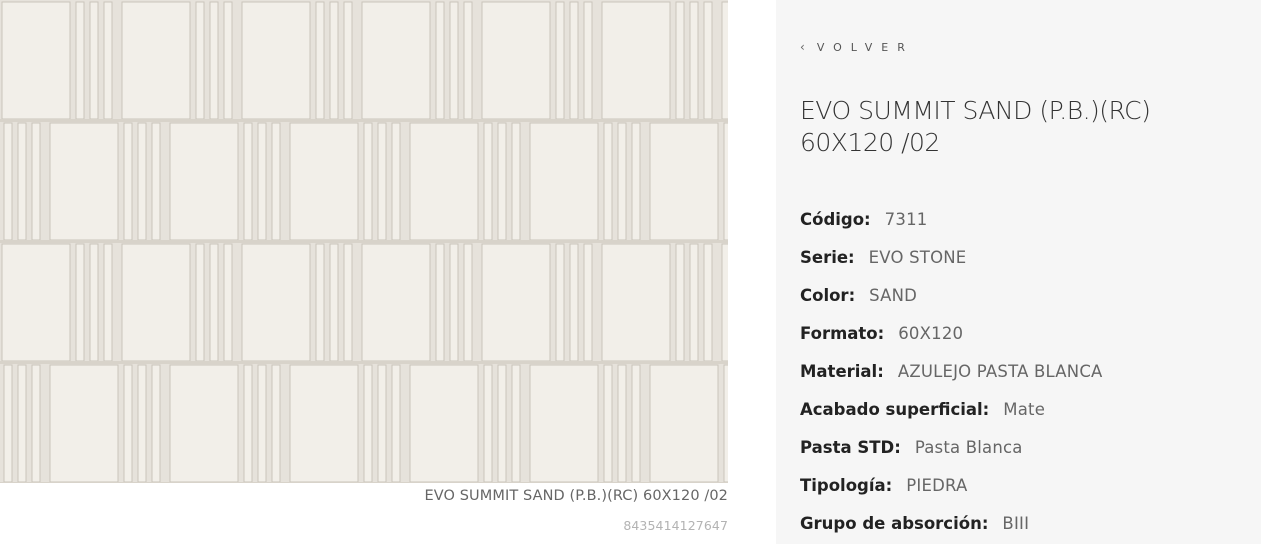 Image resolution: width=1261 pixels, height=544 pixels. I want to click on spec-value: 60X120, so click(931, 333).